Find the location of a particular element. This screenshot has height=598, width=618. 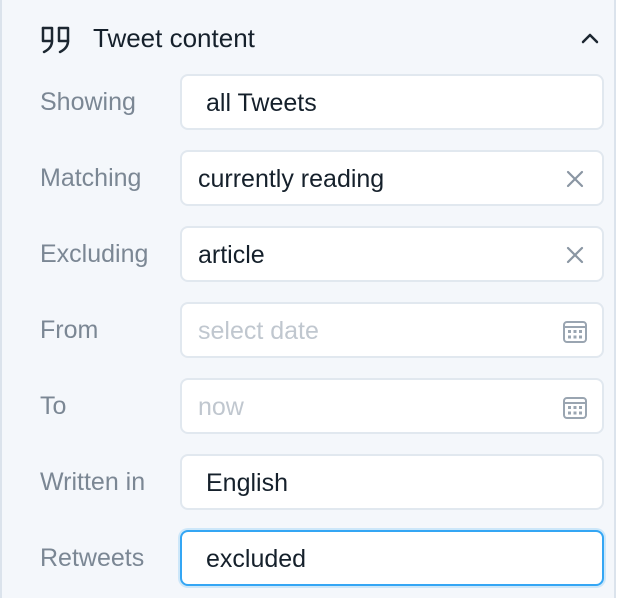

matching-label: Matching is located at coordinates (91, 178).